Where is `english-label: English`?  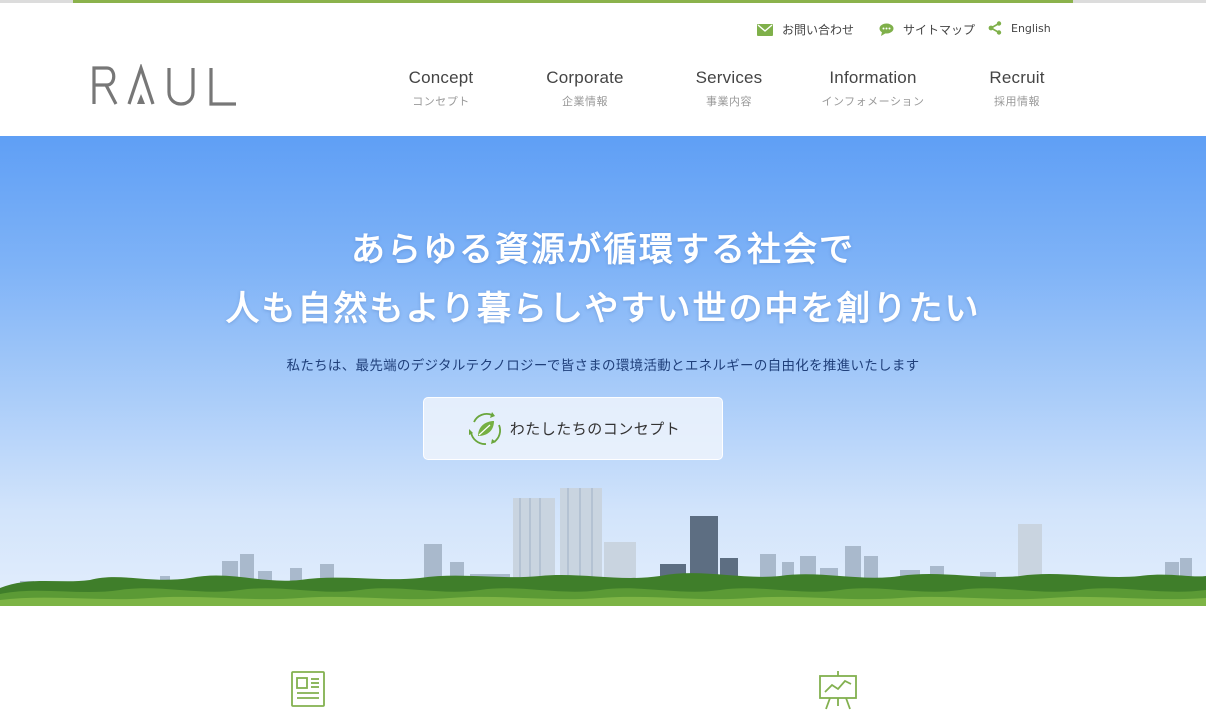
english-label: English is located at coordinates (1031, 28).